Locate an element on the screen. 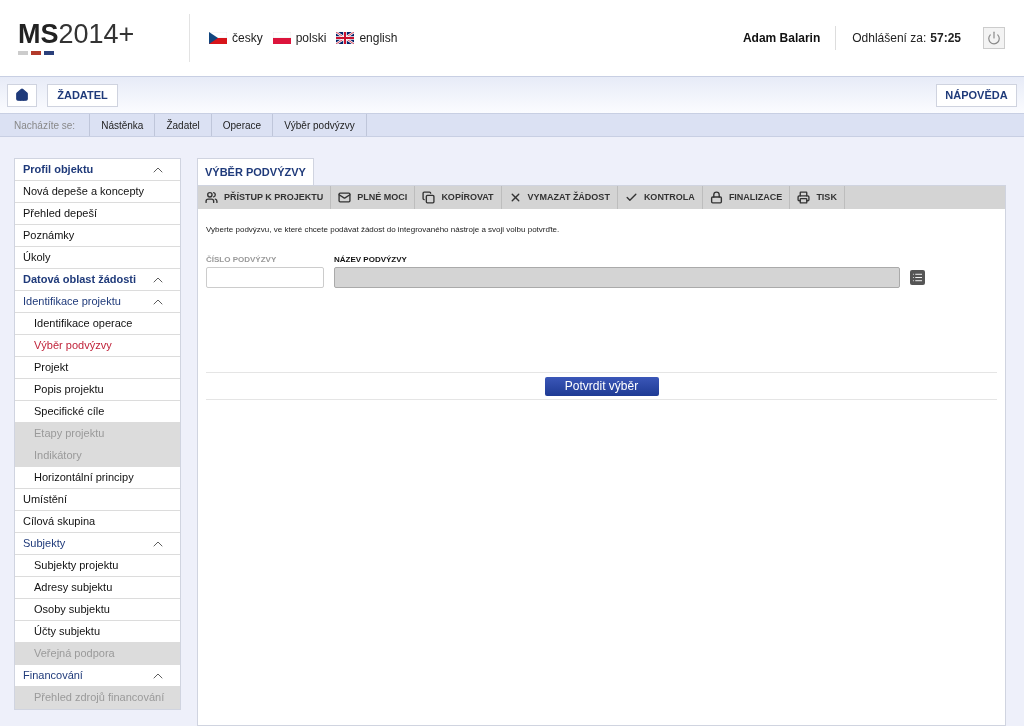 Image resolution: width=1024 pixels, height=726 pixels. check-icon is located at coordinates (631, 197).